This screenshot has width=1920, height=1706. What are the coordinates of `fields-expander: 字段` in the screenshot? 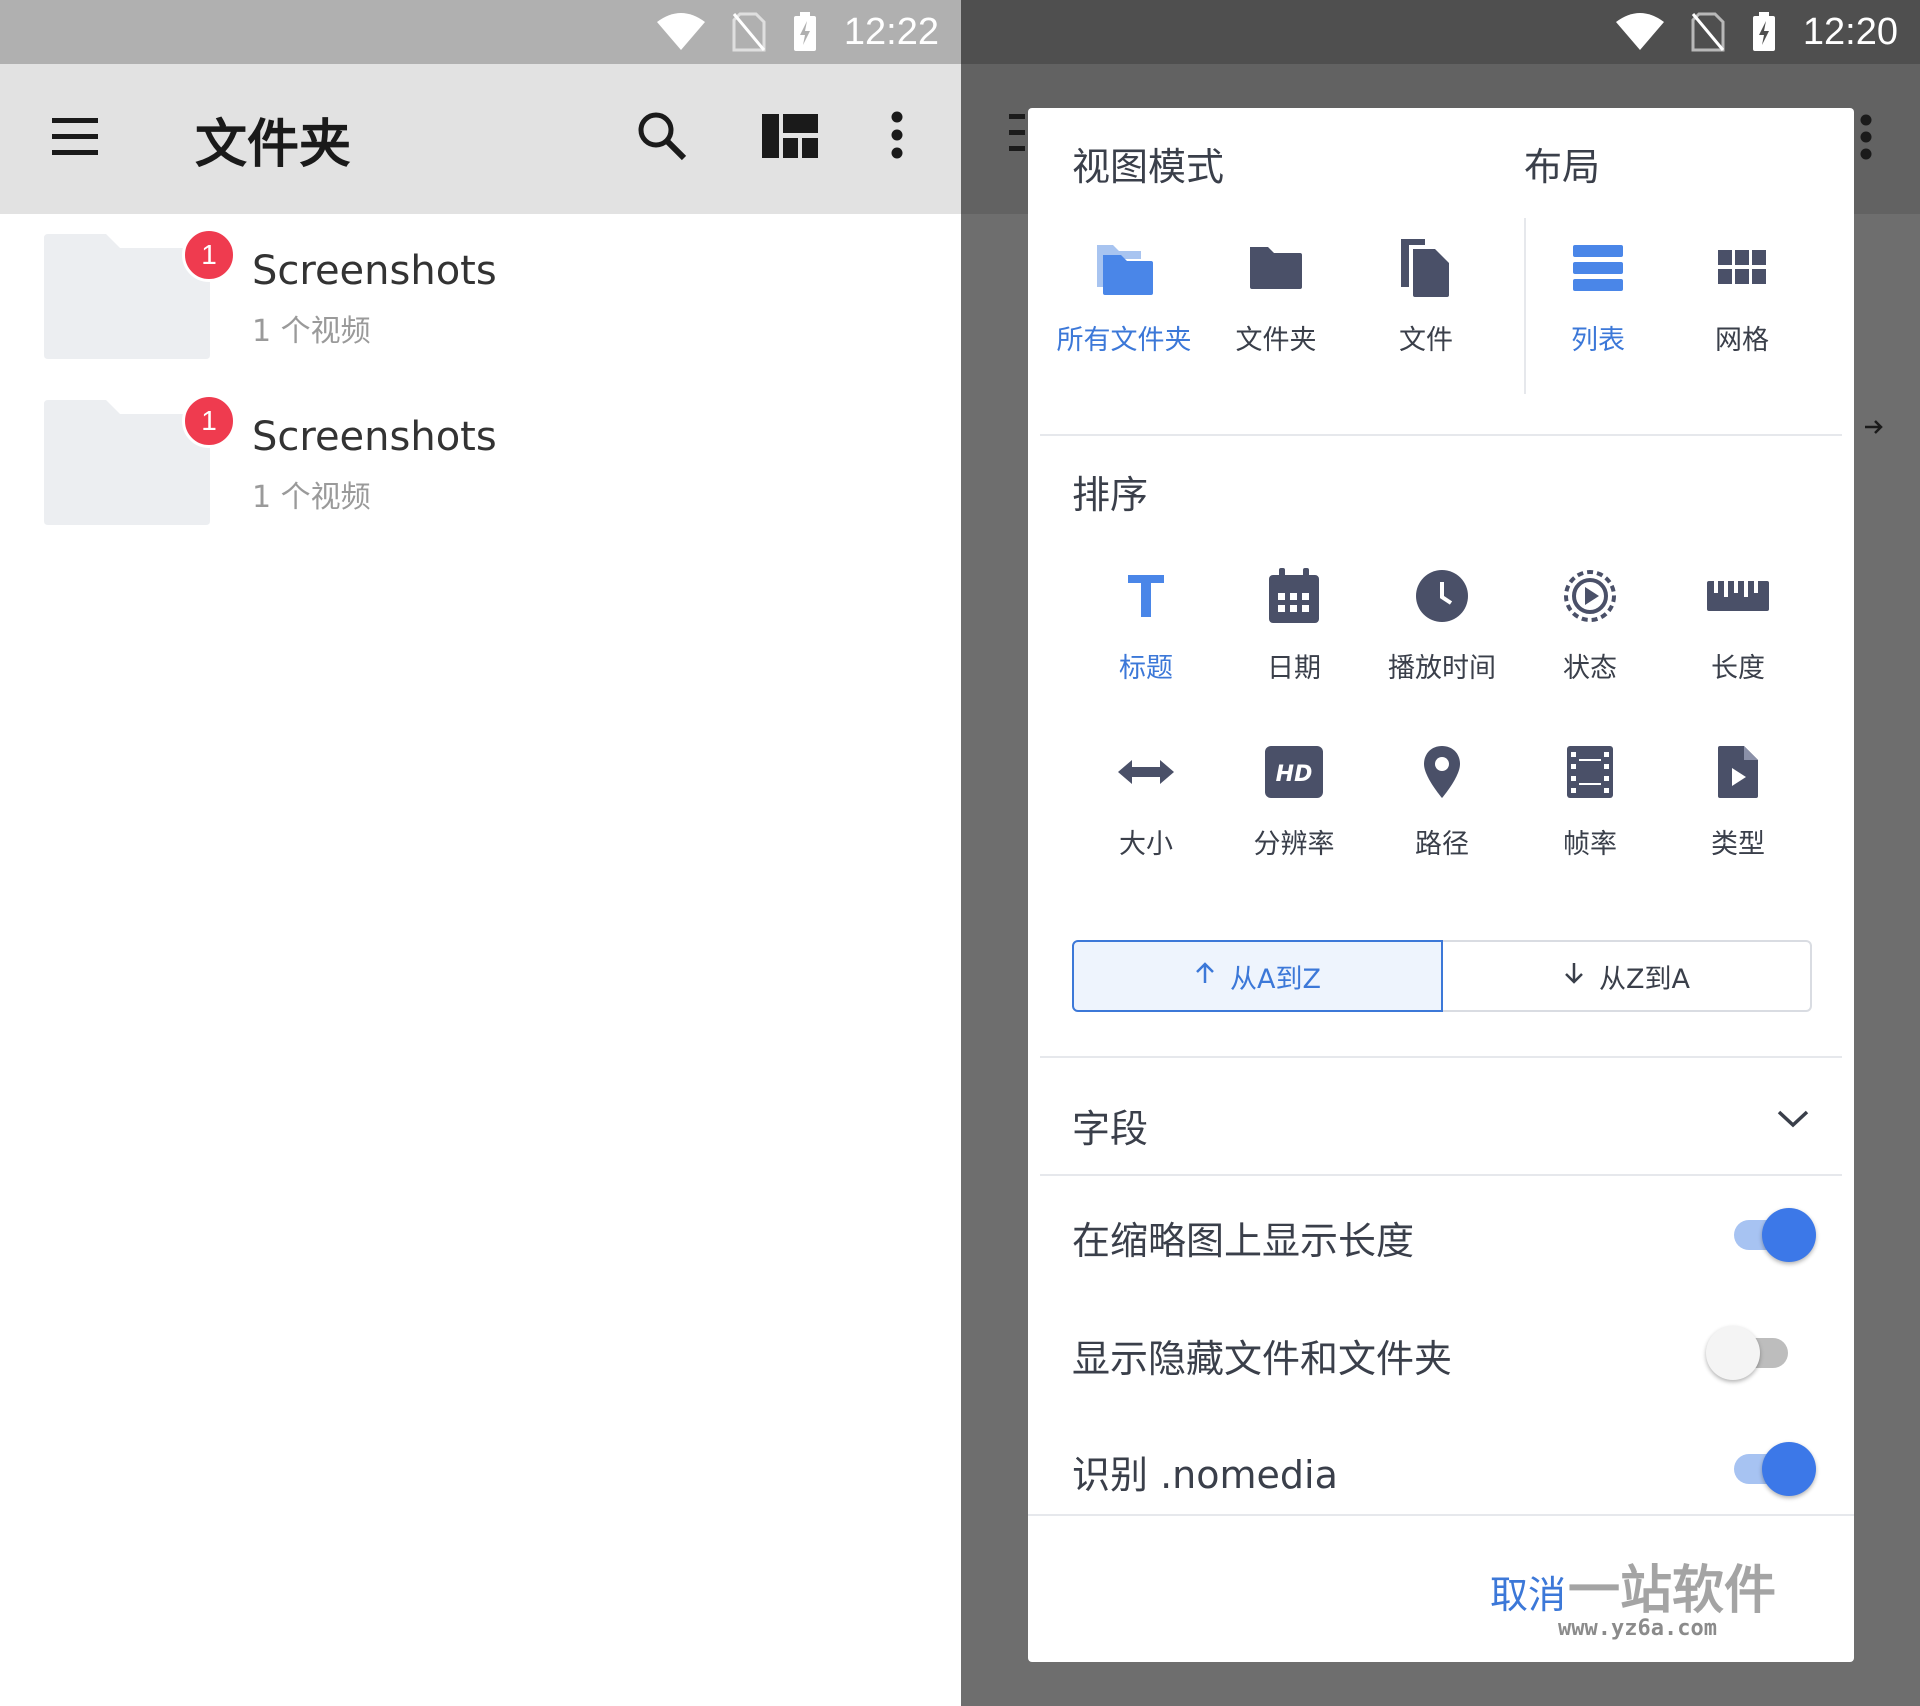 It's located at (1441, 1118).